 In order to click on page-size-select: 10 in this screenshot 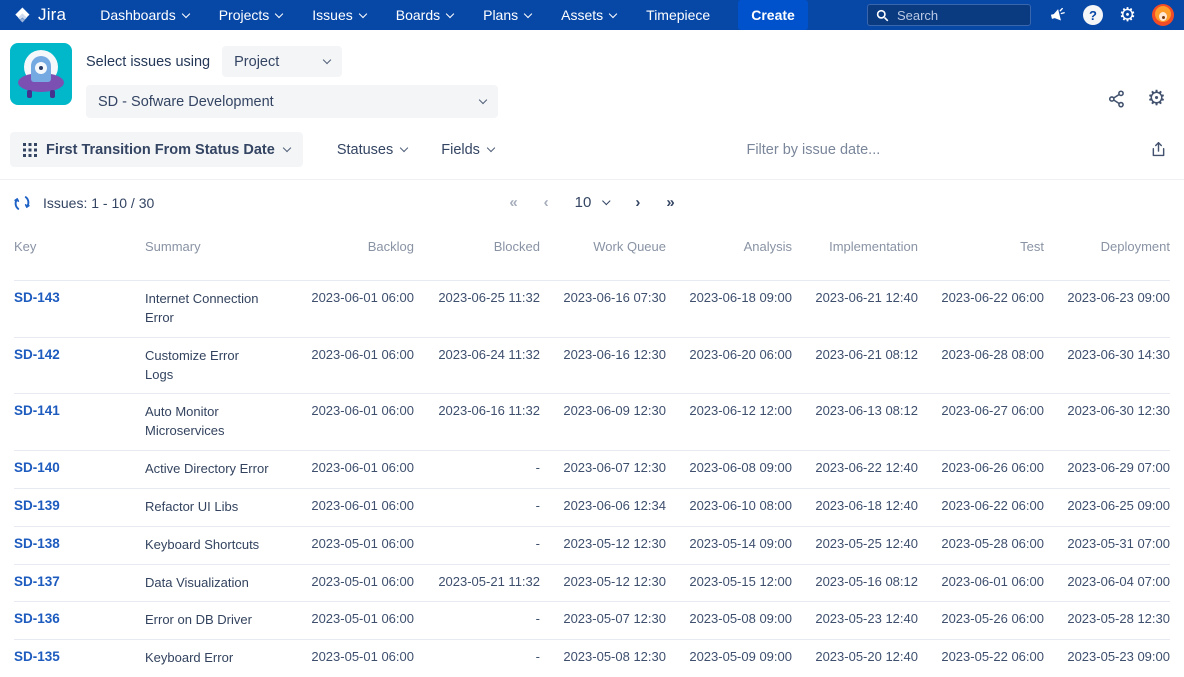, I will do `click(593, 202)`.